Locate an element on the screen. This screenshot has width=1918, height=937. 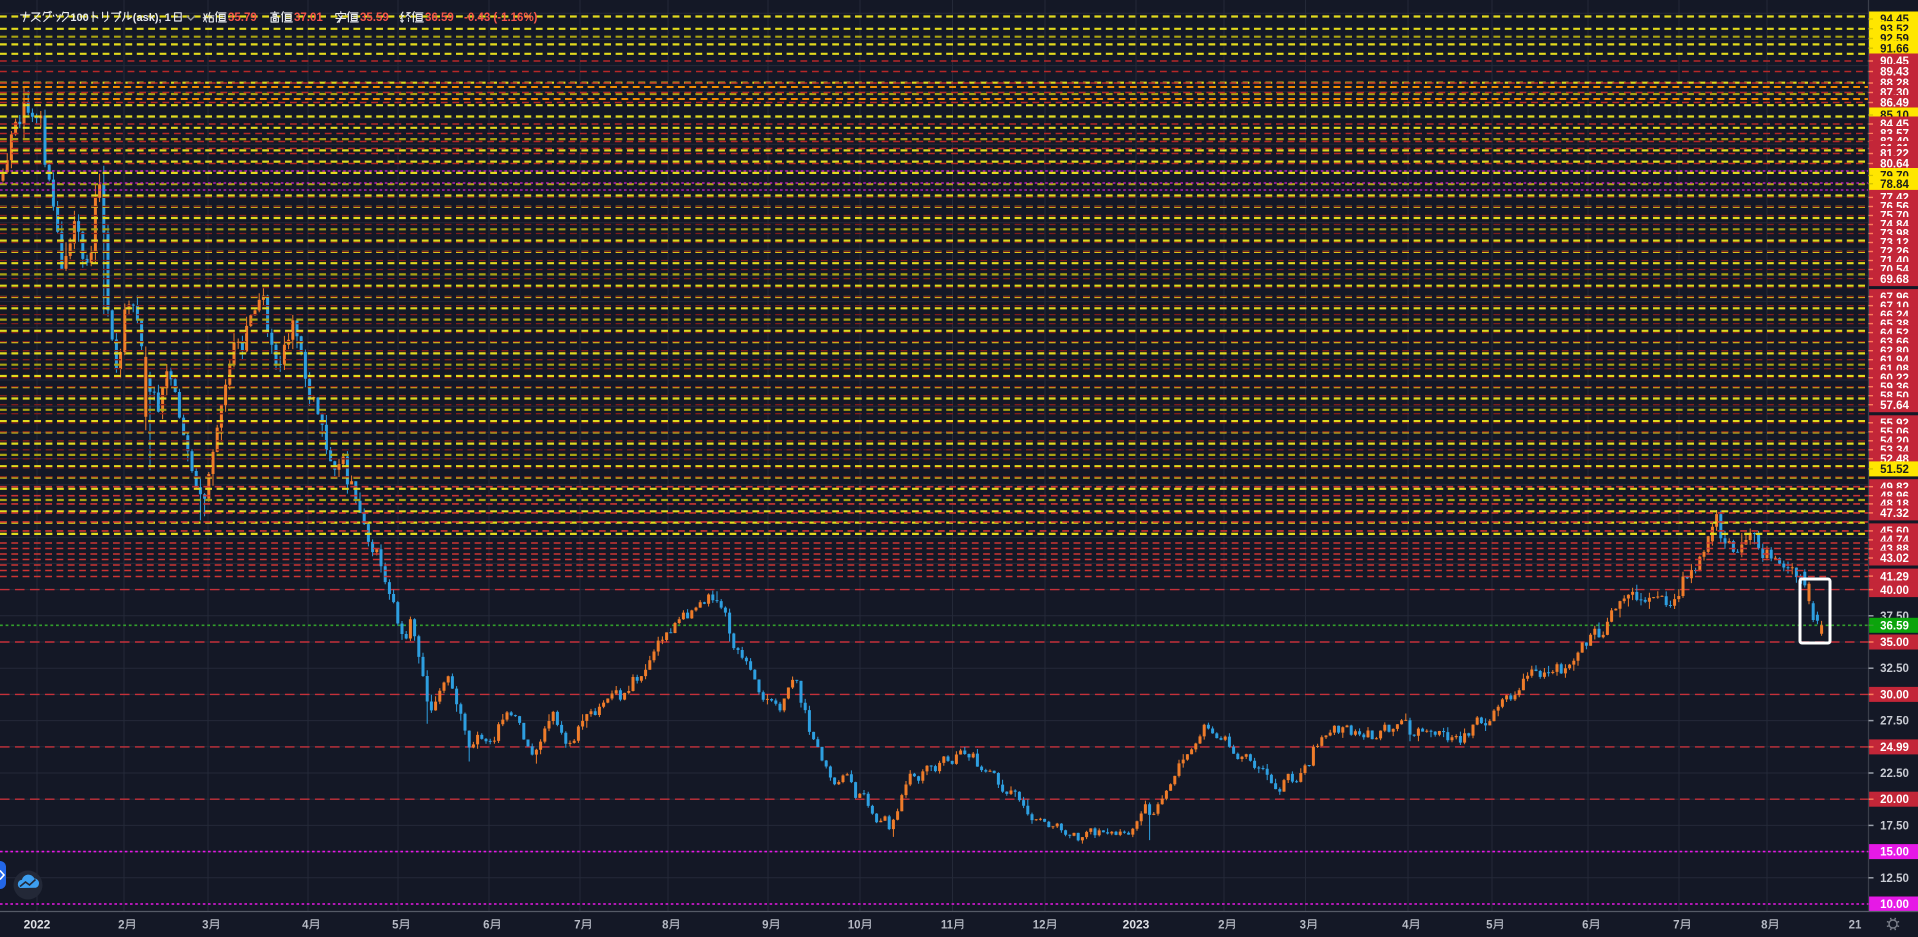
svg-text: 40.00 is located at coordinates (1894, 591).